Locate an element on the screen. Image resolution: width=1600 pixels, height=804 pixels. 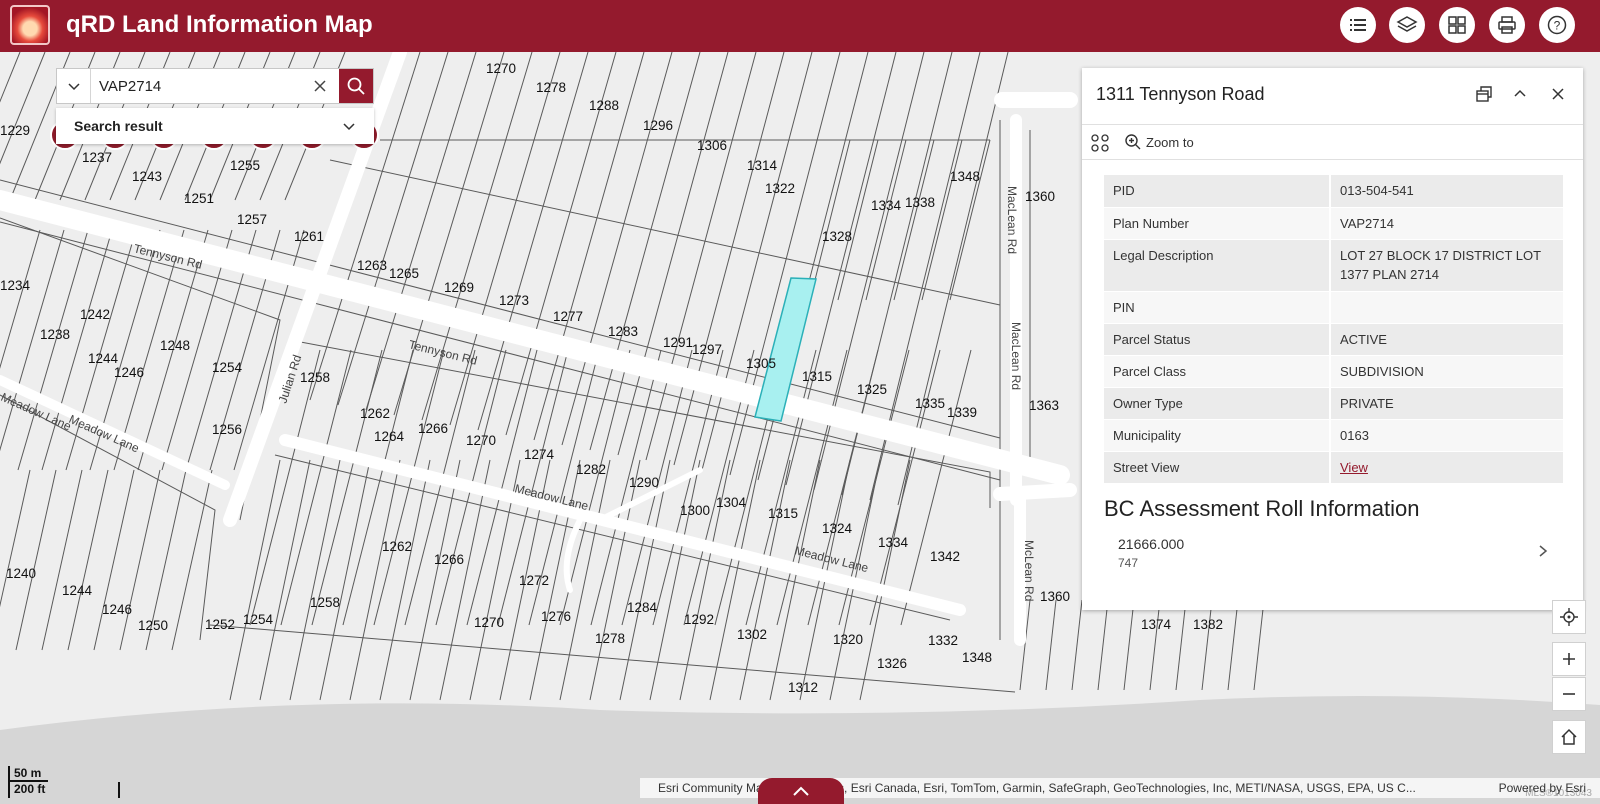
print-icon is located at coordinates (1507, 25).